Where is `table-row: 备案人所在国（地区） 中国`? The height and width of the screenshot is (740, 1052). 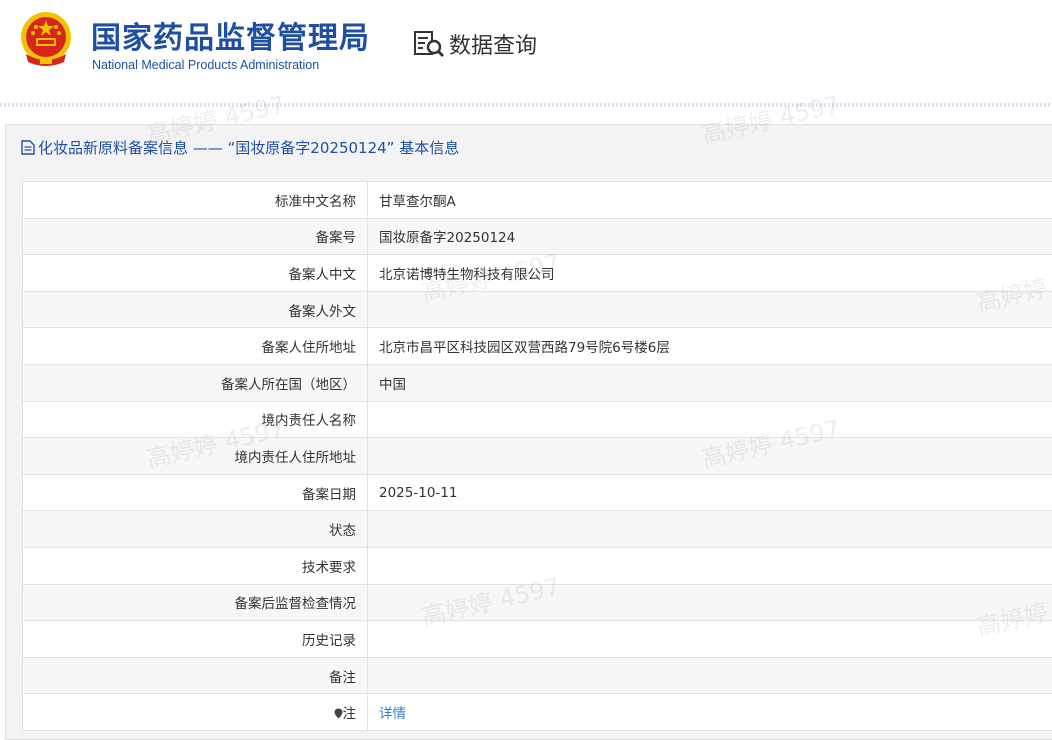 table-row: 备案人所在国（地区） 中国 is located at coordinates (537, 382).